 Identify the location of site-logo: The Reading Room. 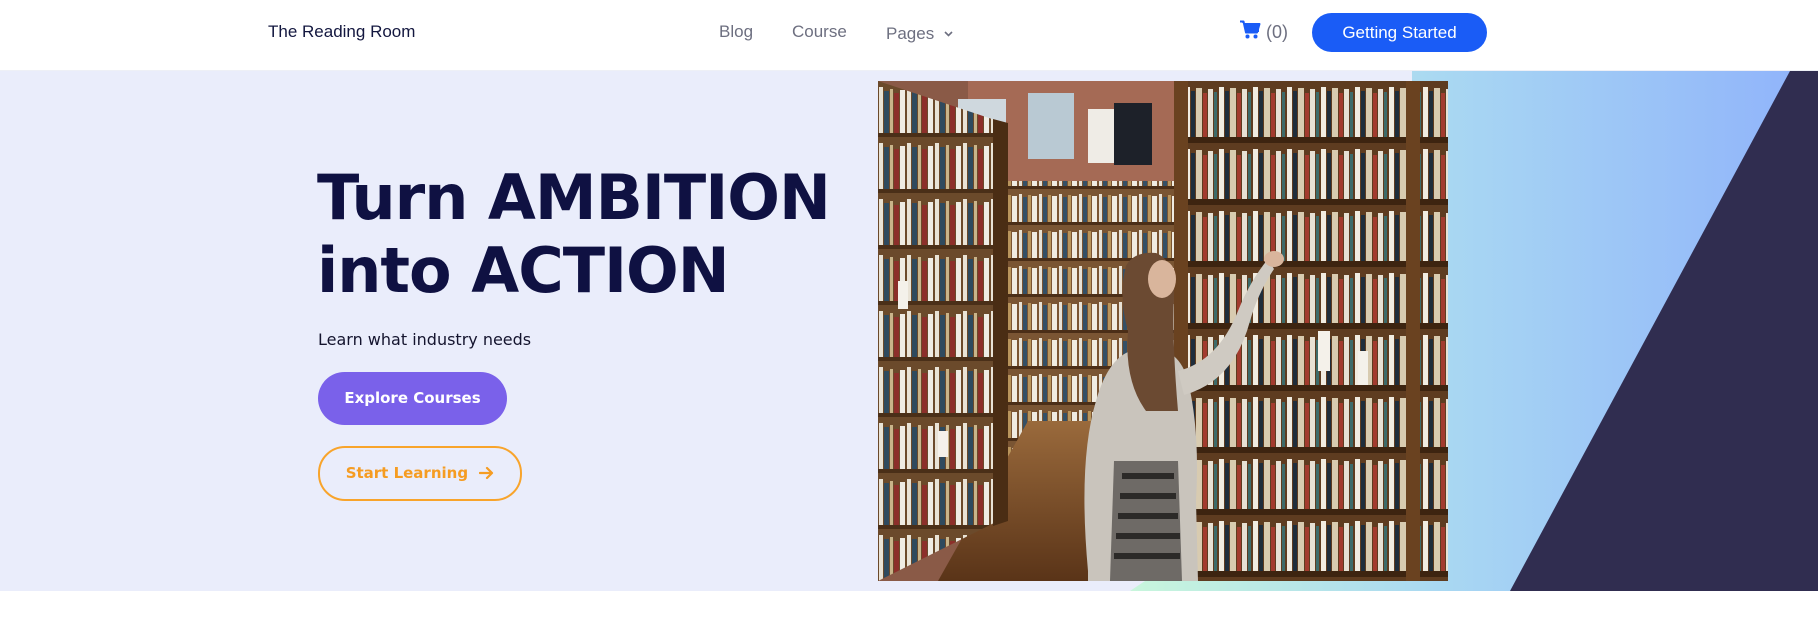
(341, 32).